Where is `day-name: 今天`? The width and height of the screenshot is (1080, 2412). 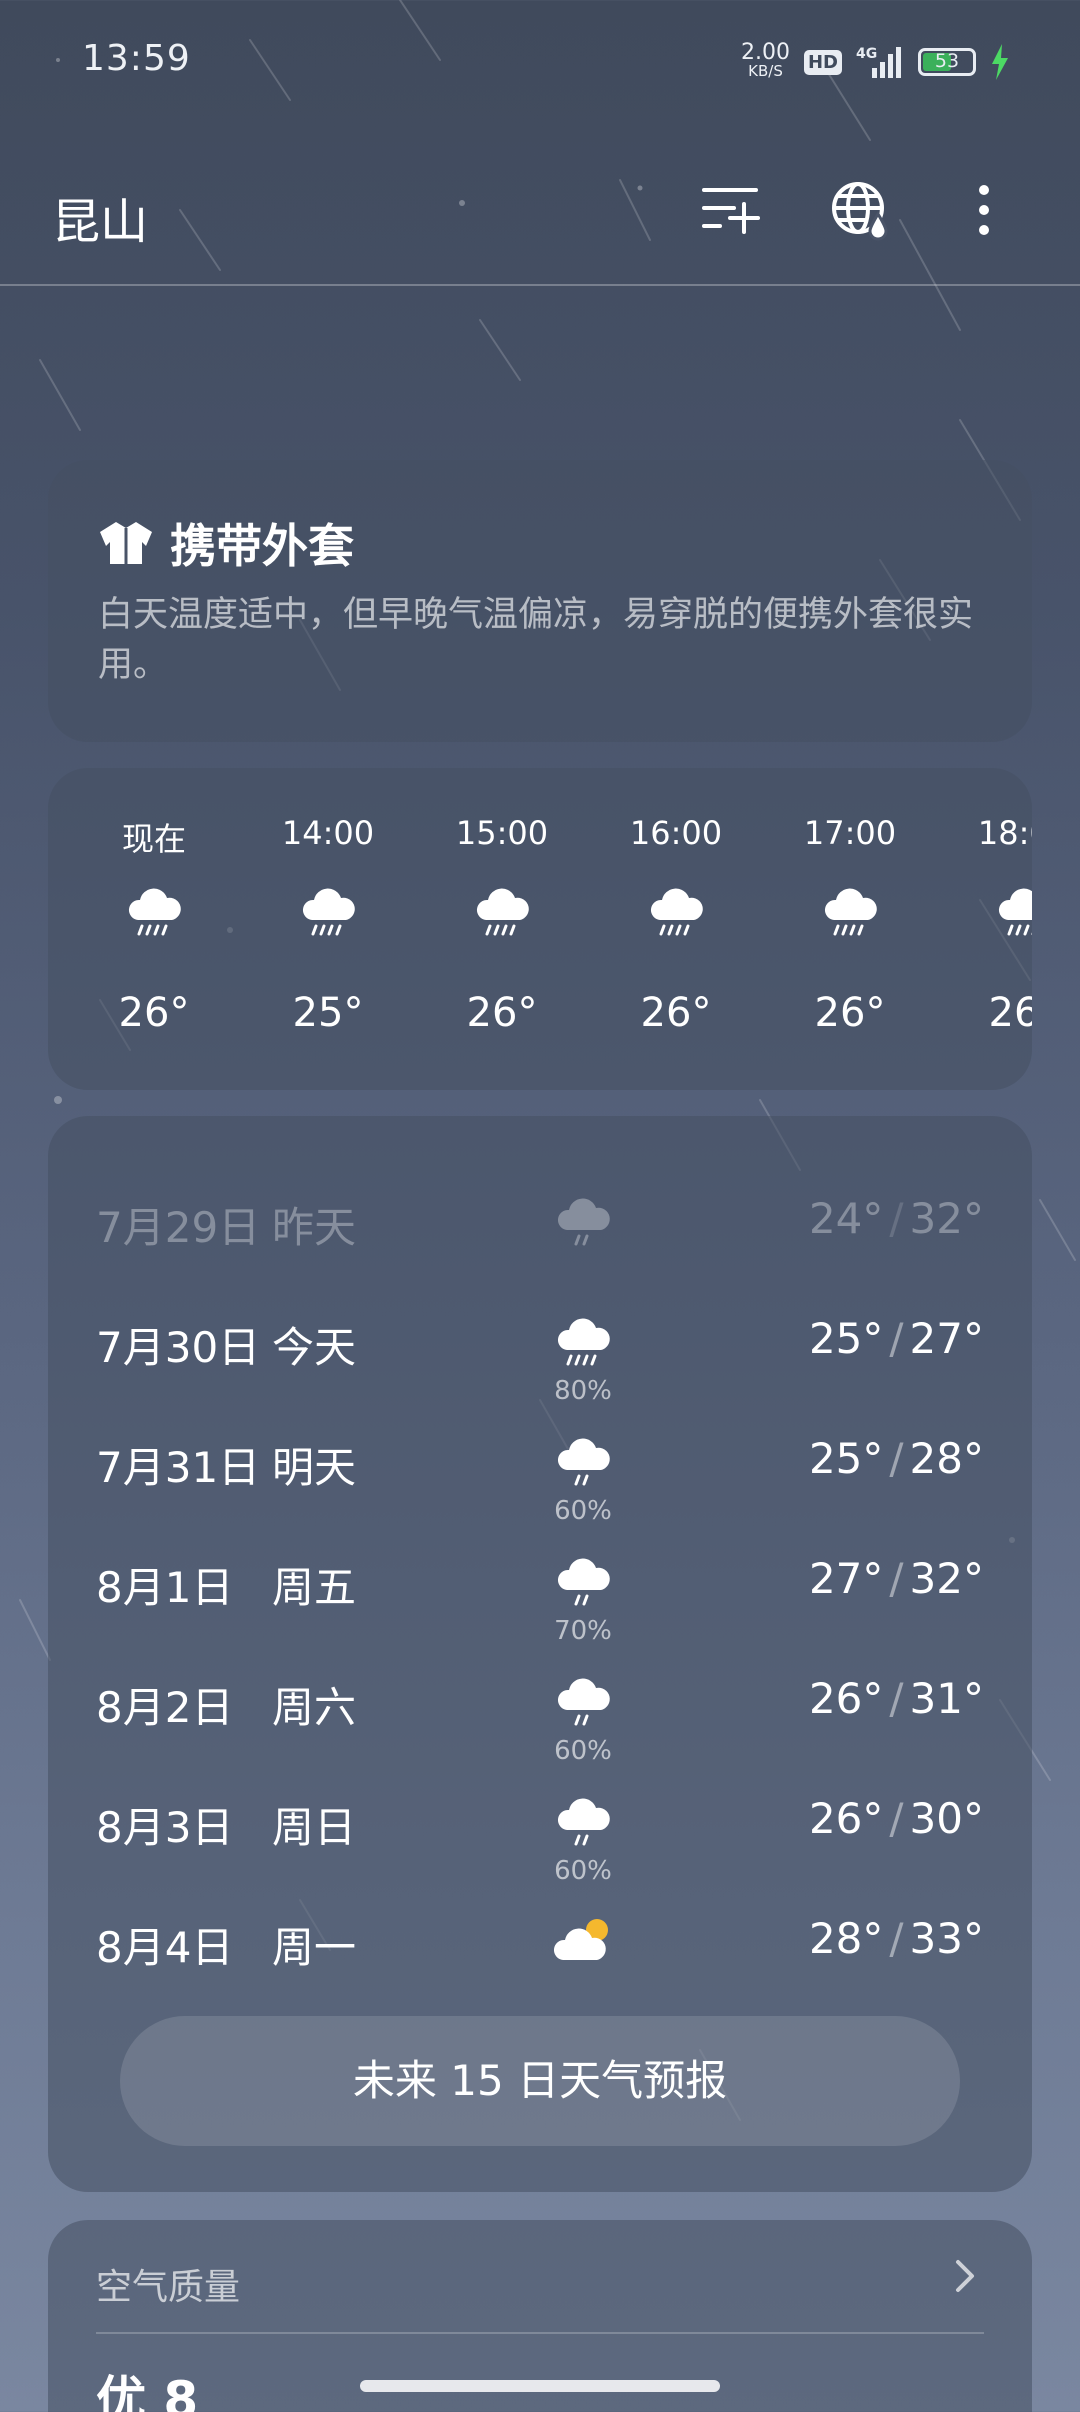 day-name: 今天 is located at coordinates (314, 1347).